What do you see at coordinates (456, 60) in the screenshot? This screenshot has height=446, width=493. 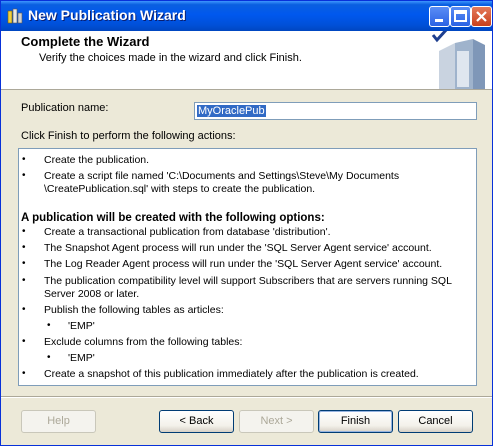 I see `wizard-books-icon` at bounding box center [456, 60].